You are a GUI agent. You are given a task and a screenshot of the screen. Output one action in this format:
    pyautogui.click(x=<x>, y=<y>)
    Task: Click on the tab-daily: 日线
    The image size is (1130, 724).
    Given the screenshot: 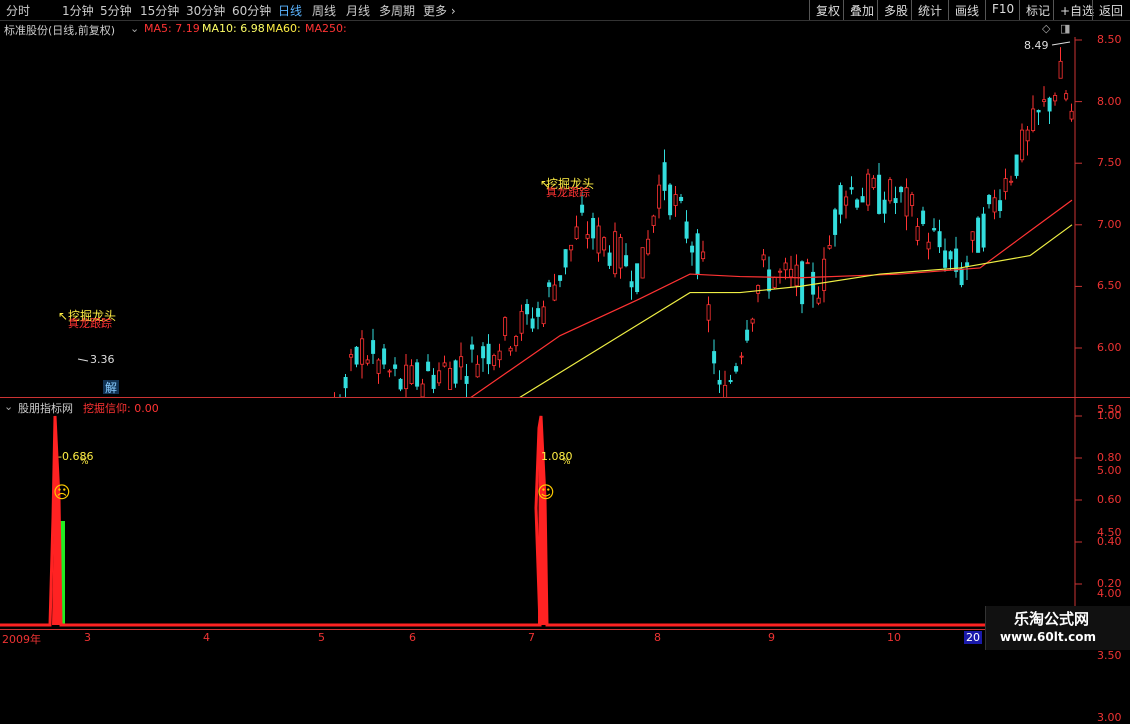 What is the action you would take?
    pyautogui.click(x=290, y=10)
    